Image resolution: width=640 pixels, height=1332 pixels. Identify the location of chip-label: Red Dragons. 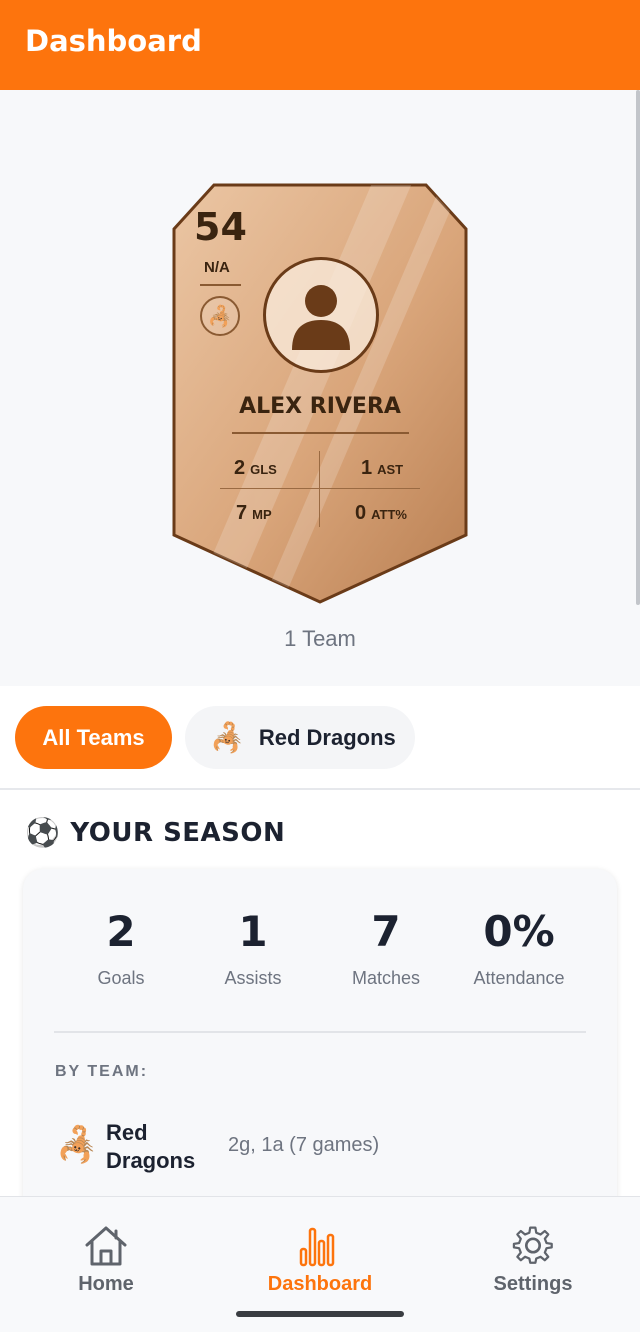
(327, 737).